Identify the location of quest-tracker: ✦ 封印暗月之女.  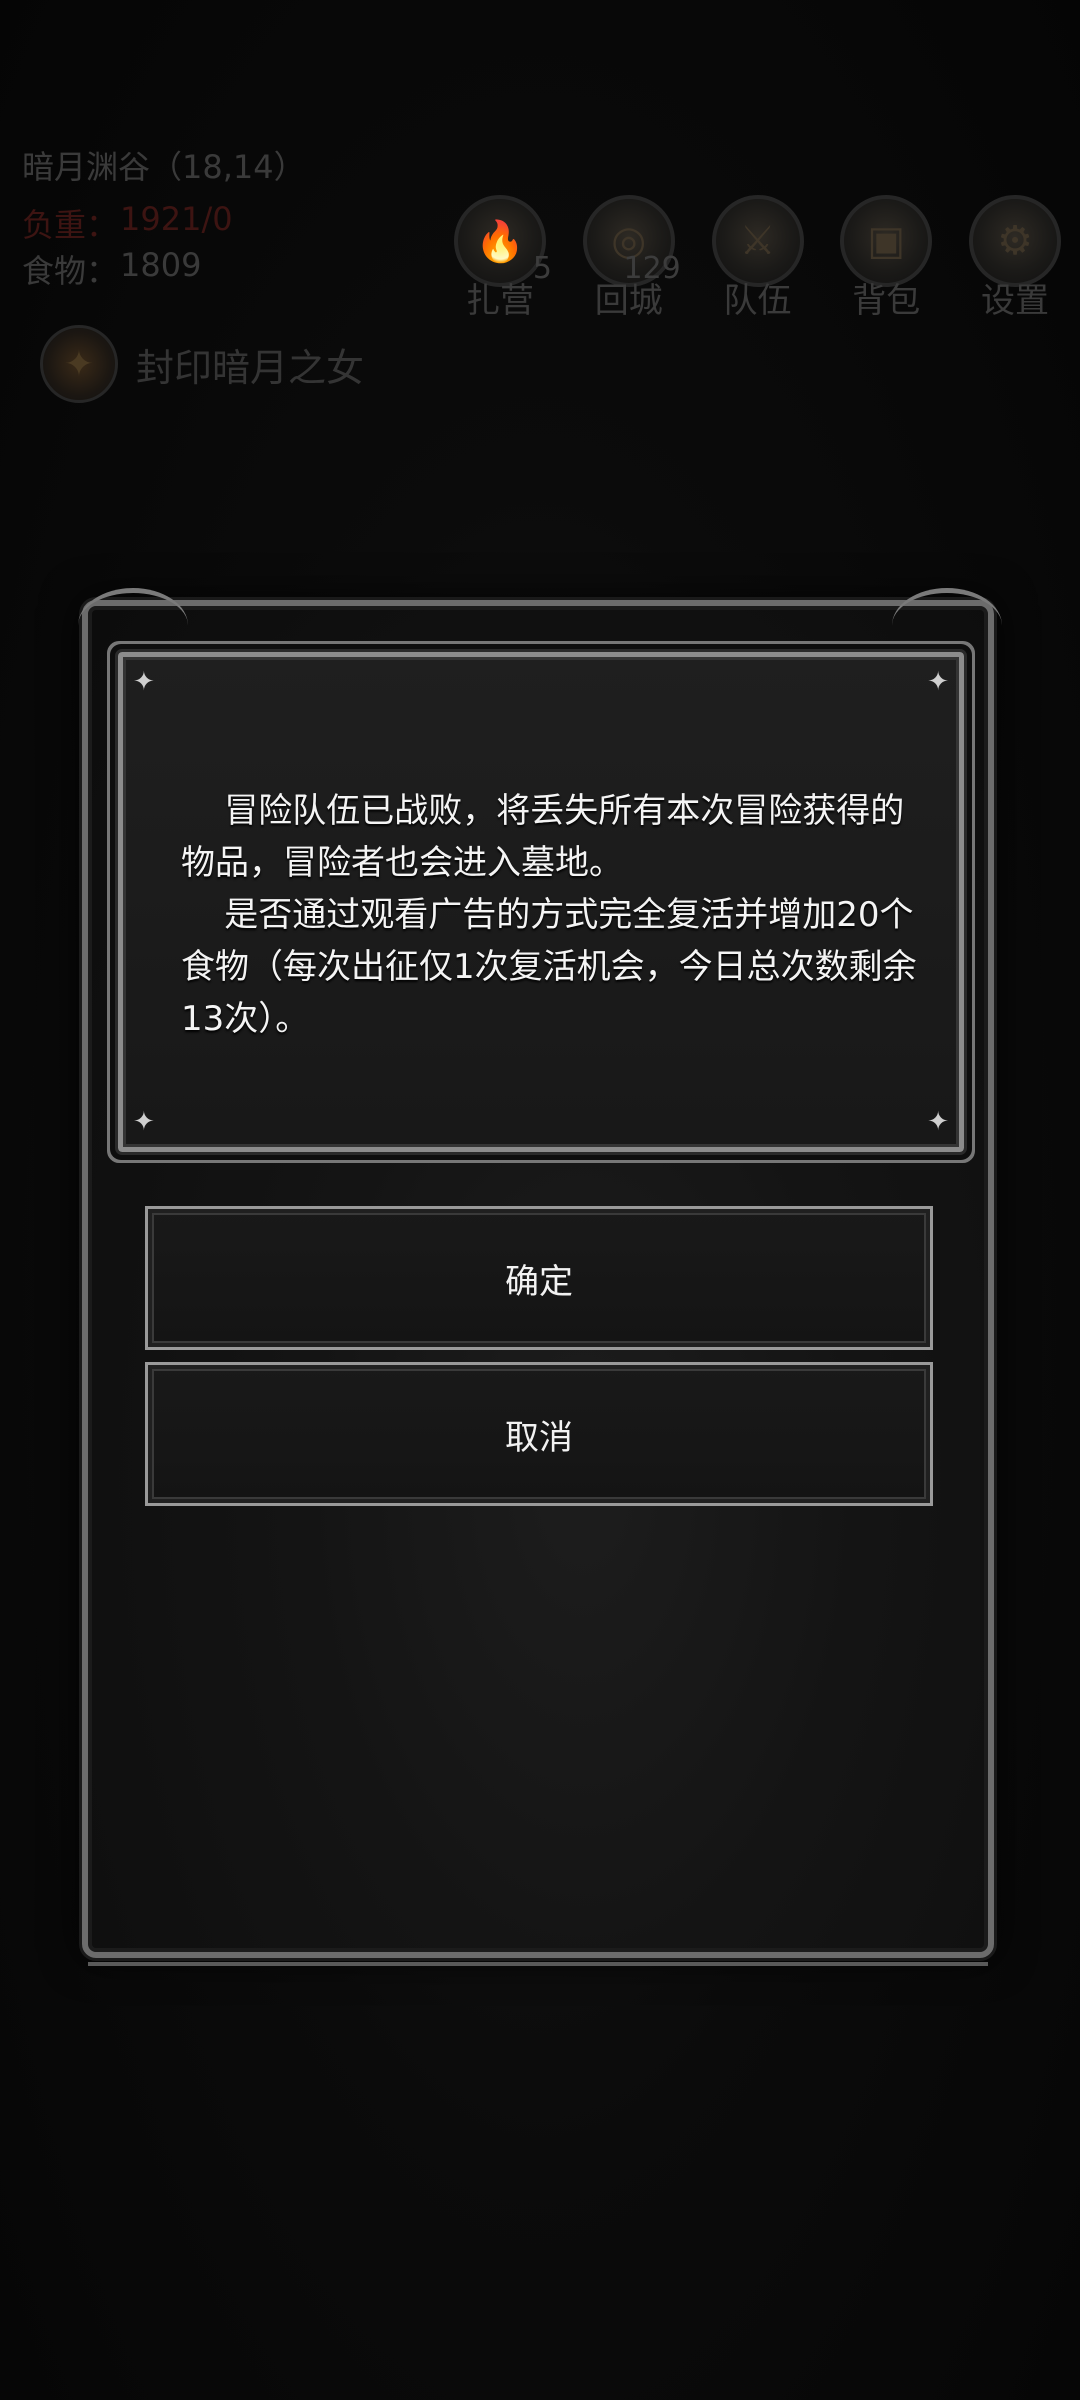
(202, 364).